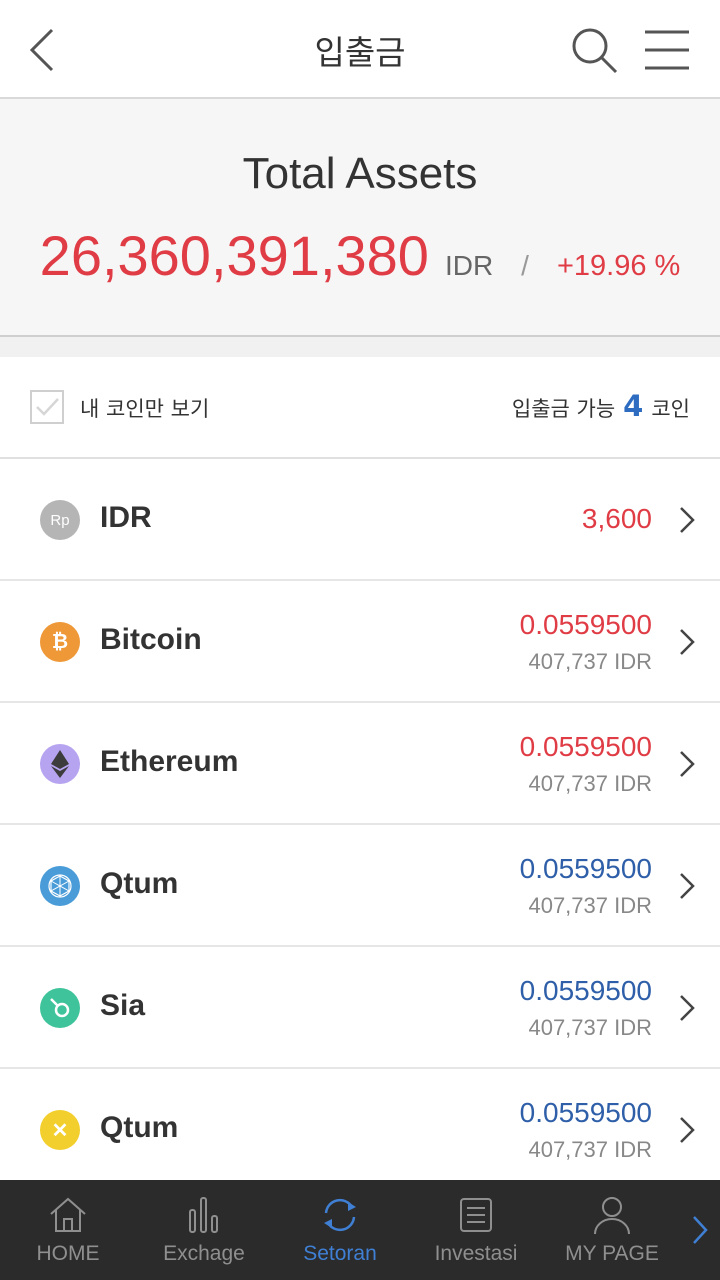  What do you see at coordinates (476, 1253) in the screenshot?
I see `nav-investasi-label: Investasi` at bounding box center [476, 1253].